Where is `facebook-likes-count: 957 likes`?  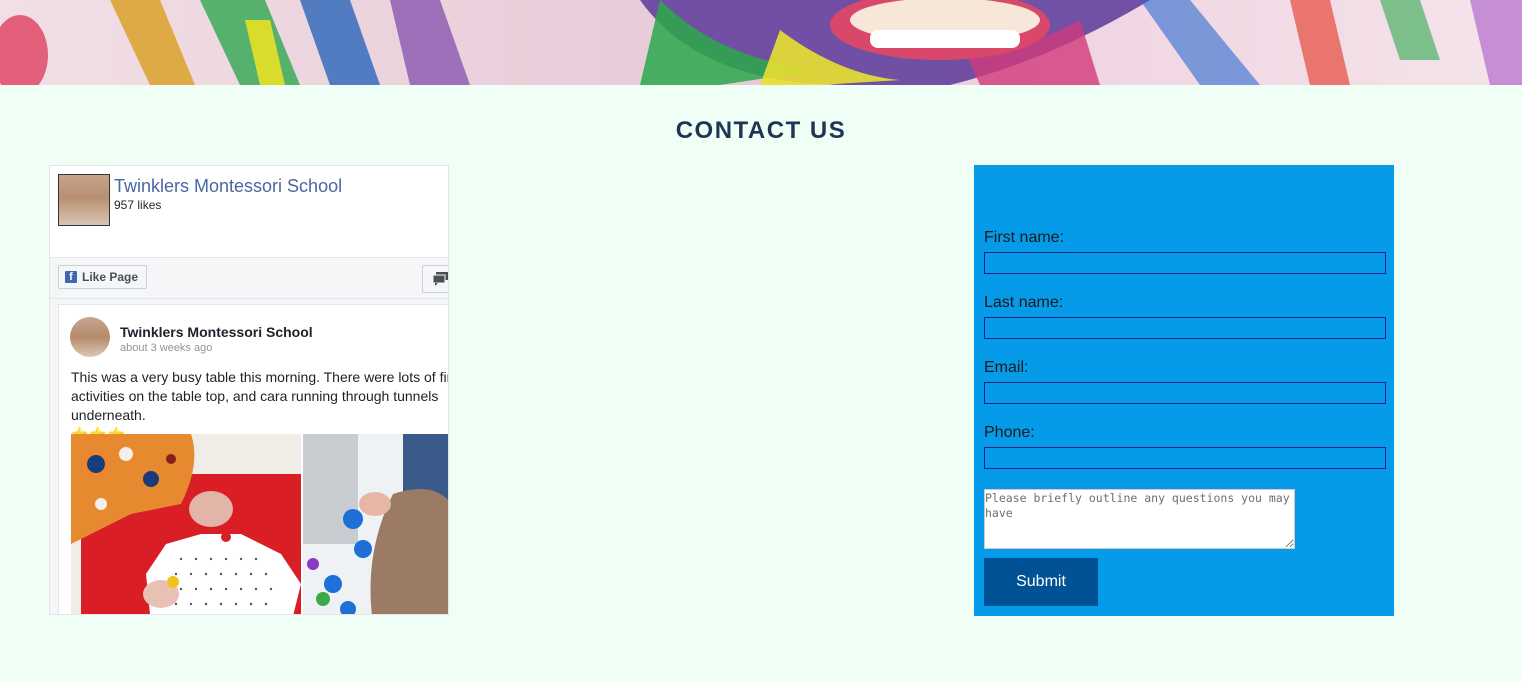 facebook-likes-count: 957 likes is located at coordinates (138, 205).